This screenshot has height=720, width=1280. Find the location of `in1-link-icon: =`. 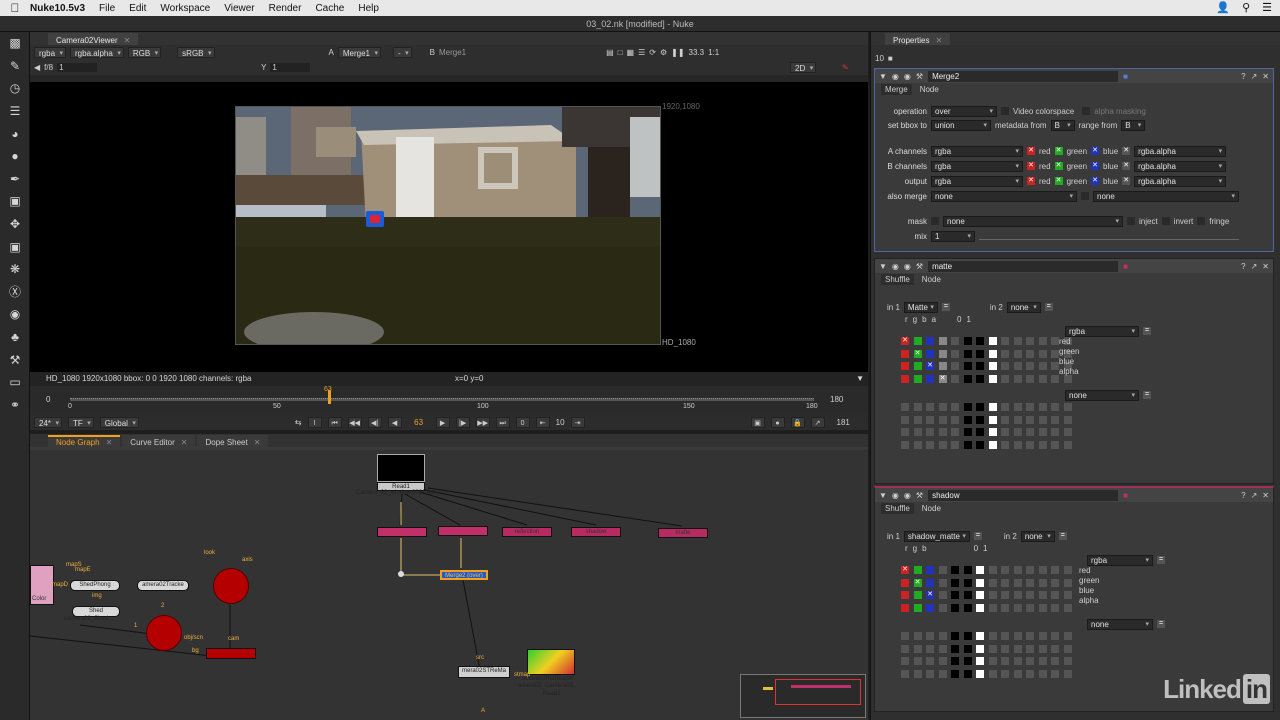

in1-link-icon: = is located at coordinates (945, 307).